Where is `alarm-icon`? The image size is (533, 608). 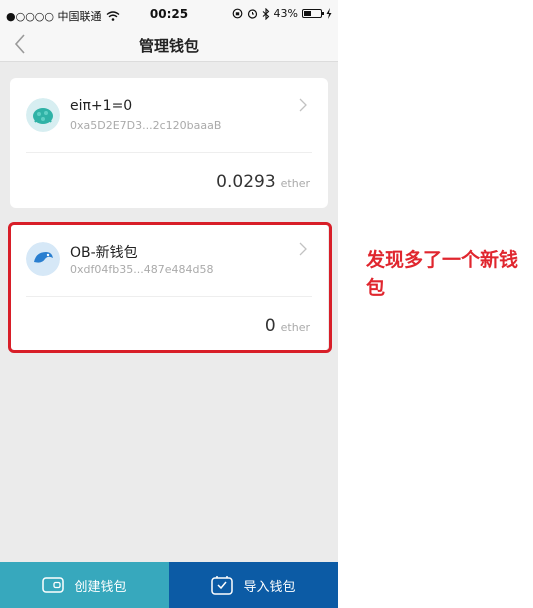 alarm-icon is located at coordinates (252, 14).